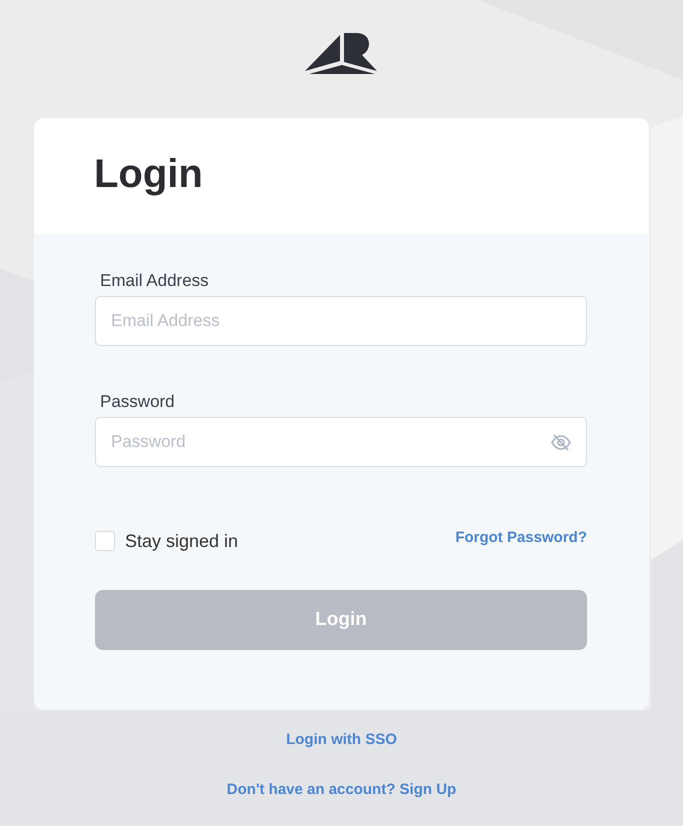  I want to click on email-field: Email Address, so click(341, 321).